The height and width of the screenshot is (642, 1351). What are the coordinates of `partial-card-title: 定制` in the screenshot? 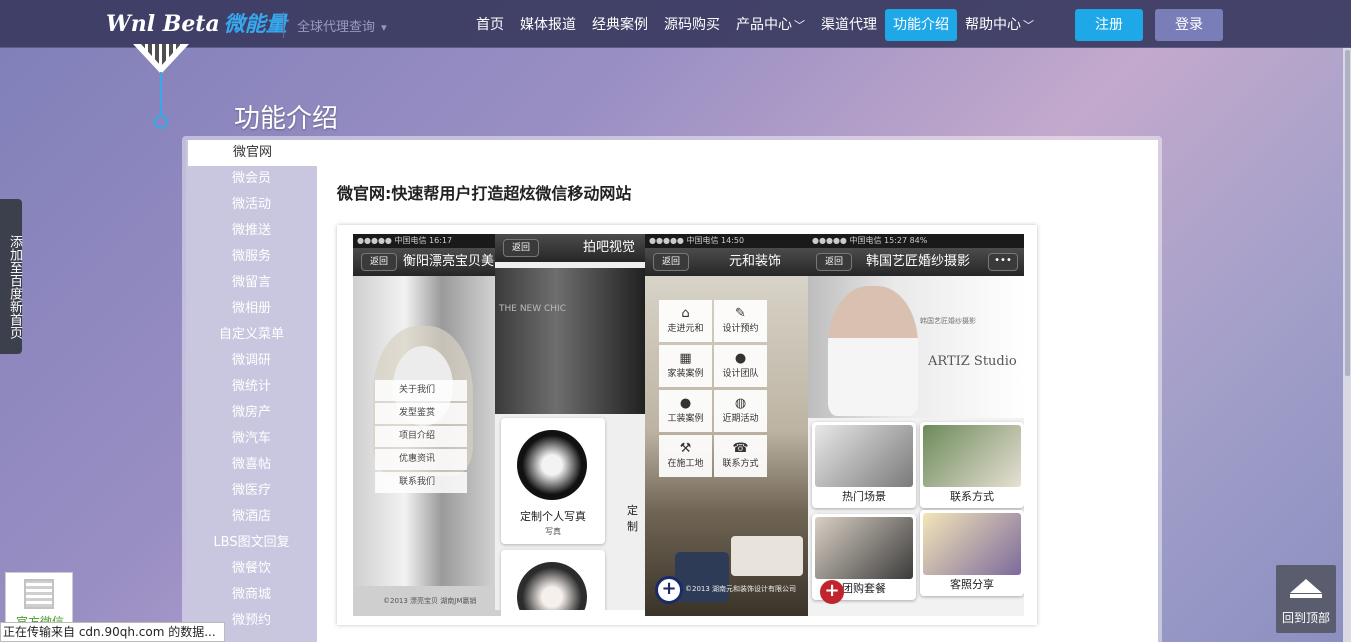 It's located at (632, 518).